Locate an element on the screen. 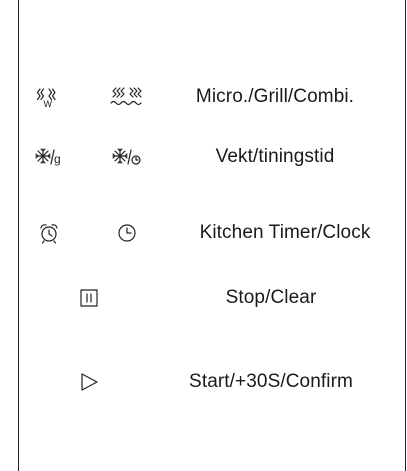 The height and width of the screenshot is (471, 407). pause-icon is located at coordinates (89, 298).